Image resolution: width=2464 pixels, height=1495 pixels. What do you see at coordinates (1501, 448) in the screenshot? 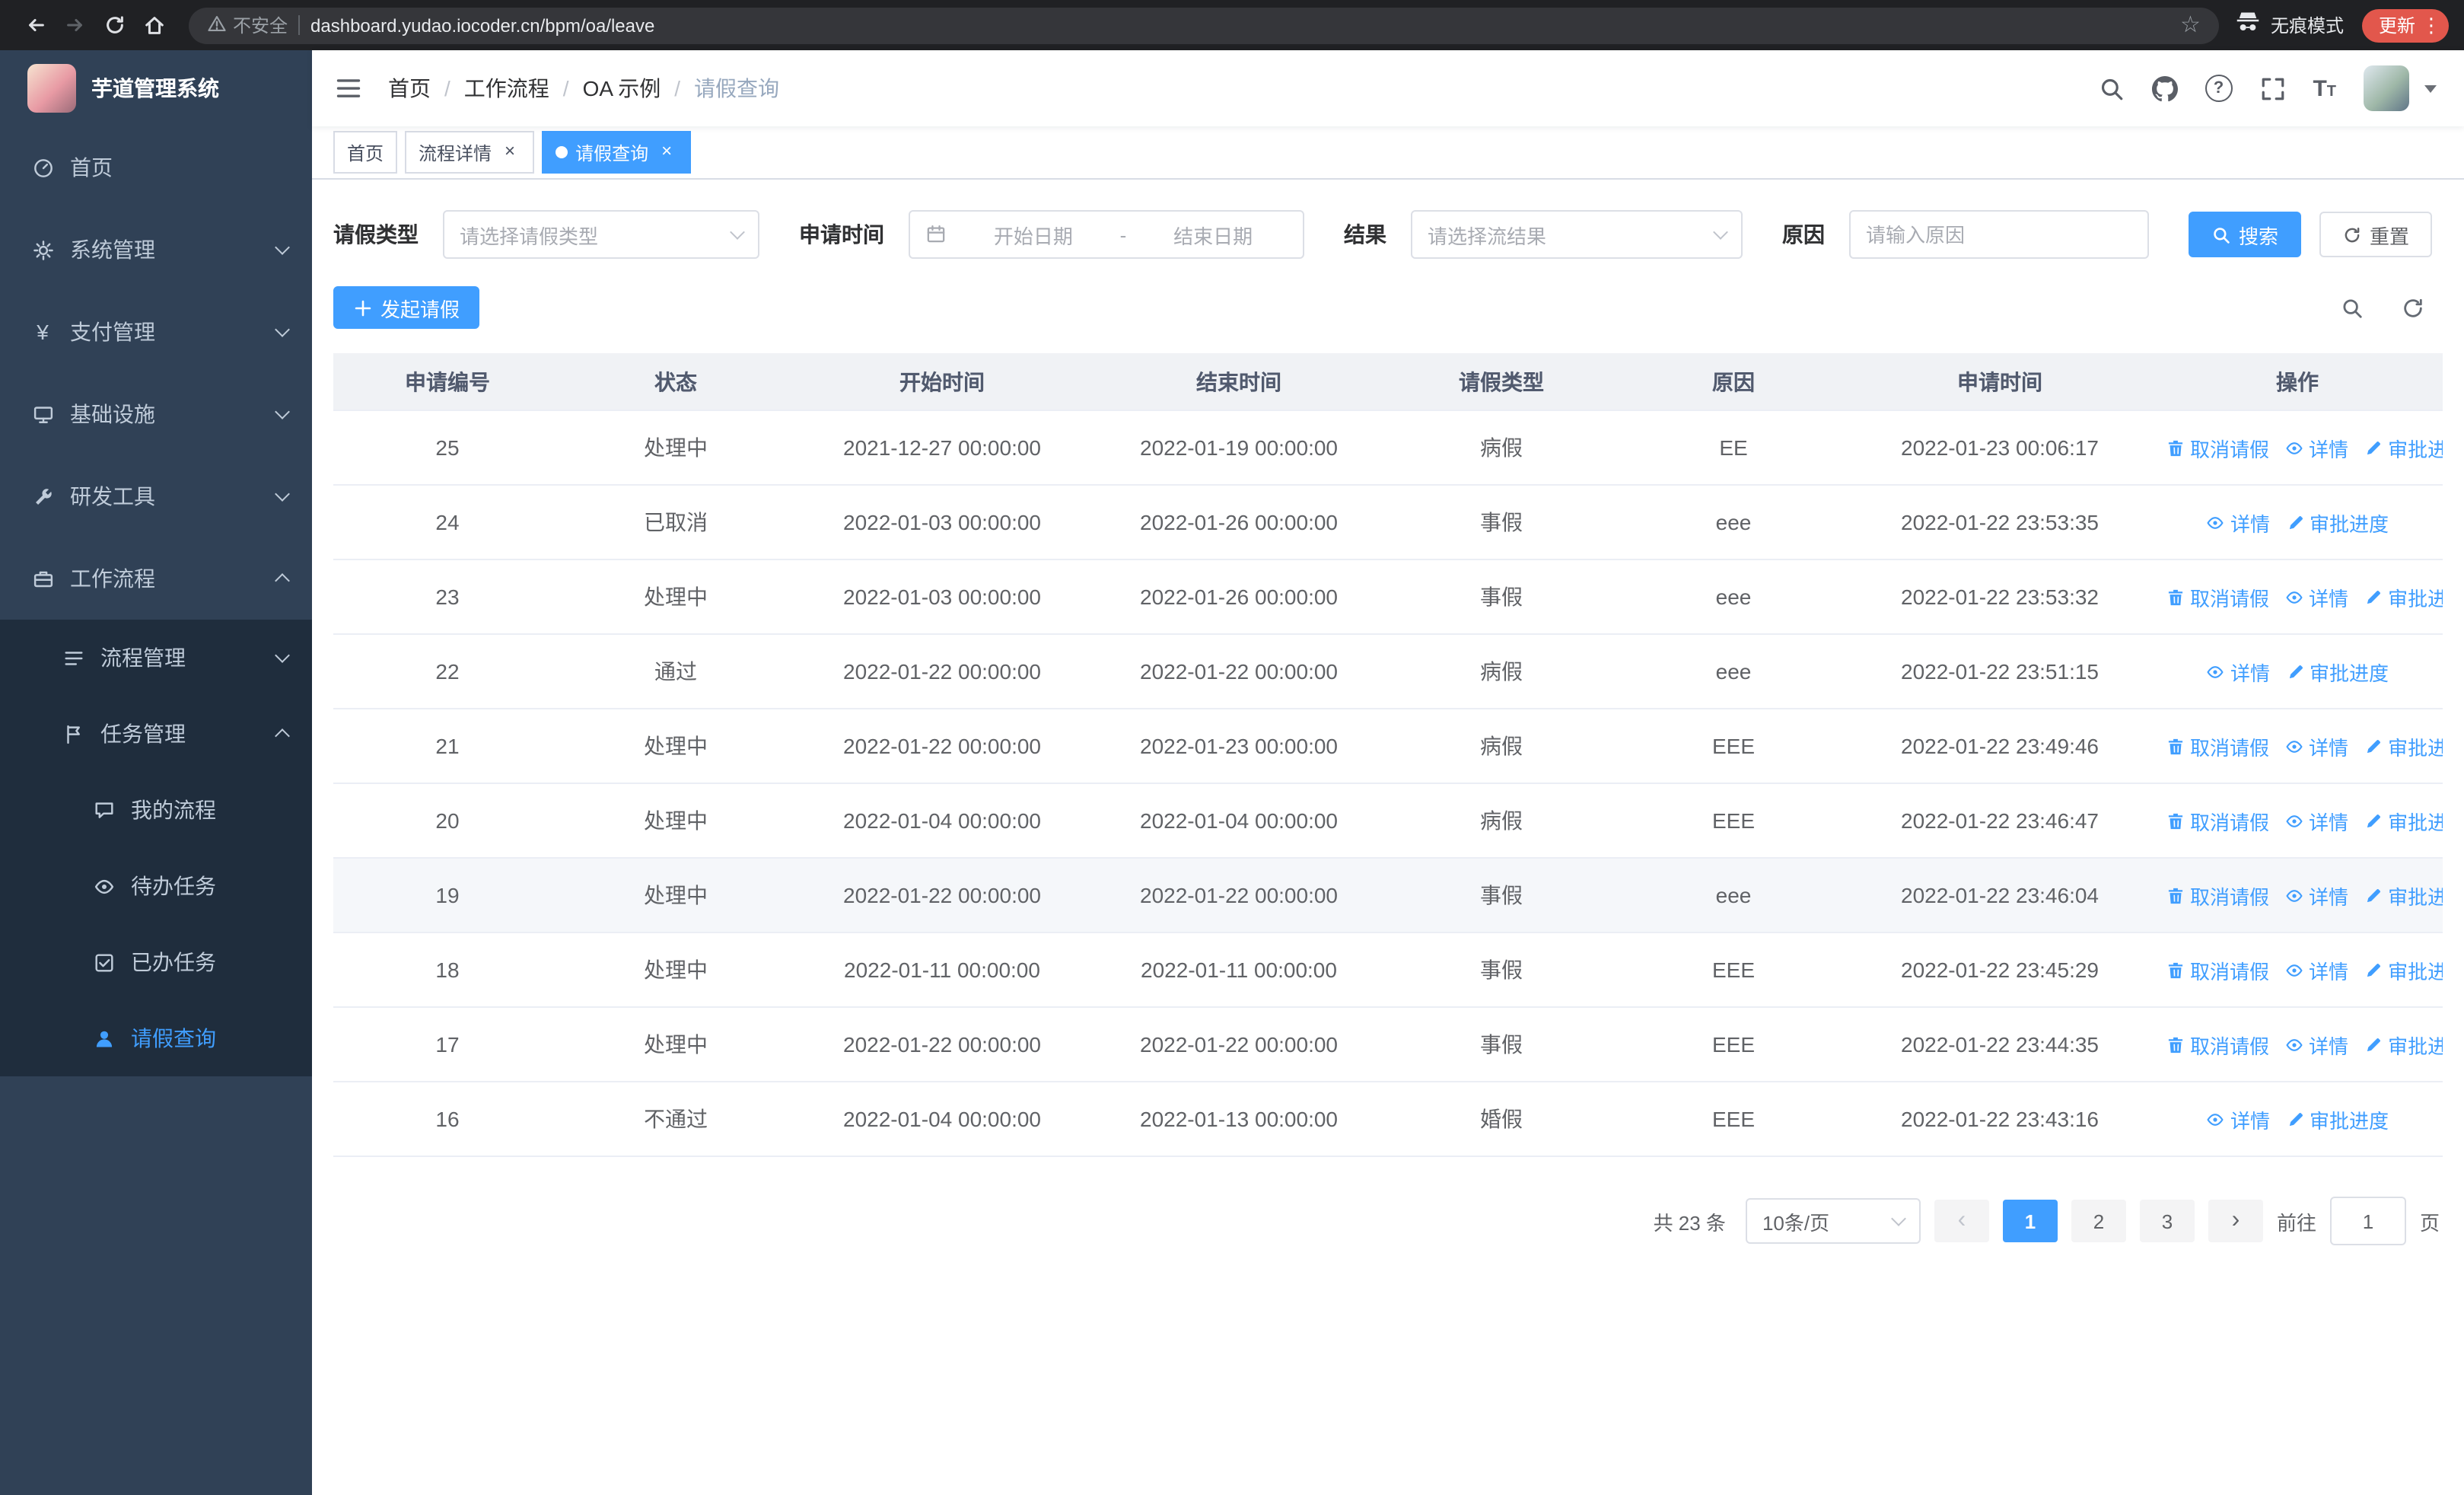
I see `cell-leave-type: 病假` at bounding box center [1501, 448].